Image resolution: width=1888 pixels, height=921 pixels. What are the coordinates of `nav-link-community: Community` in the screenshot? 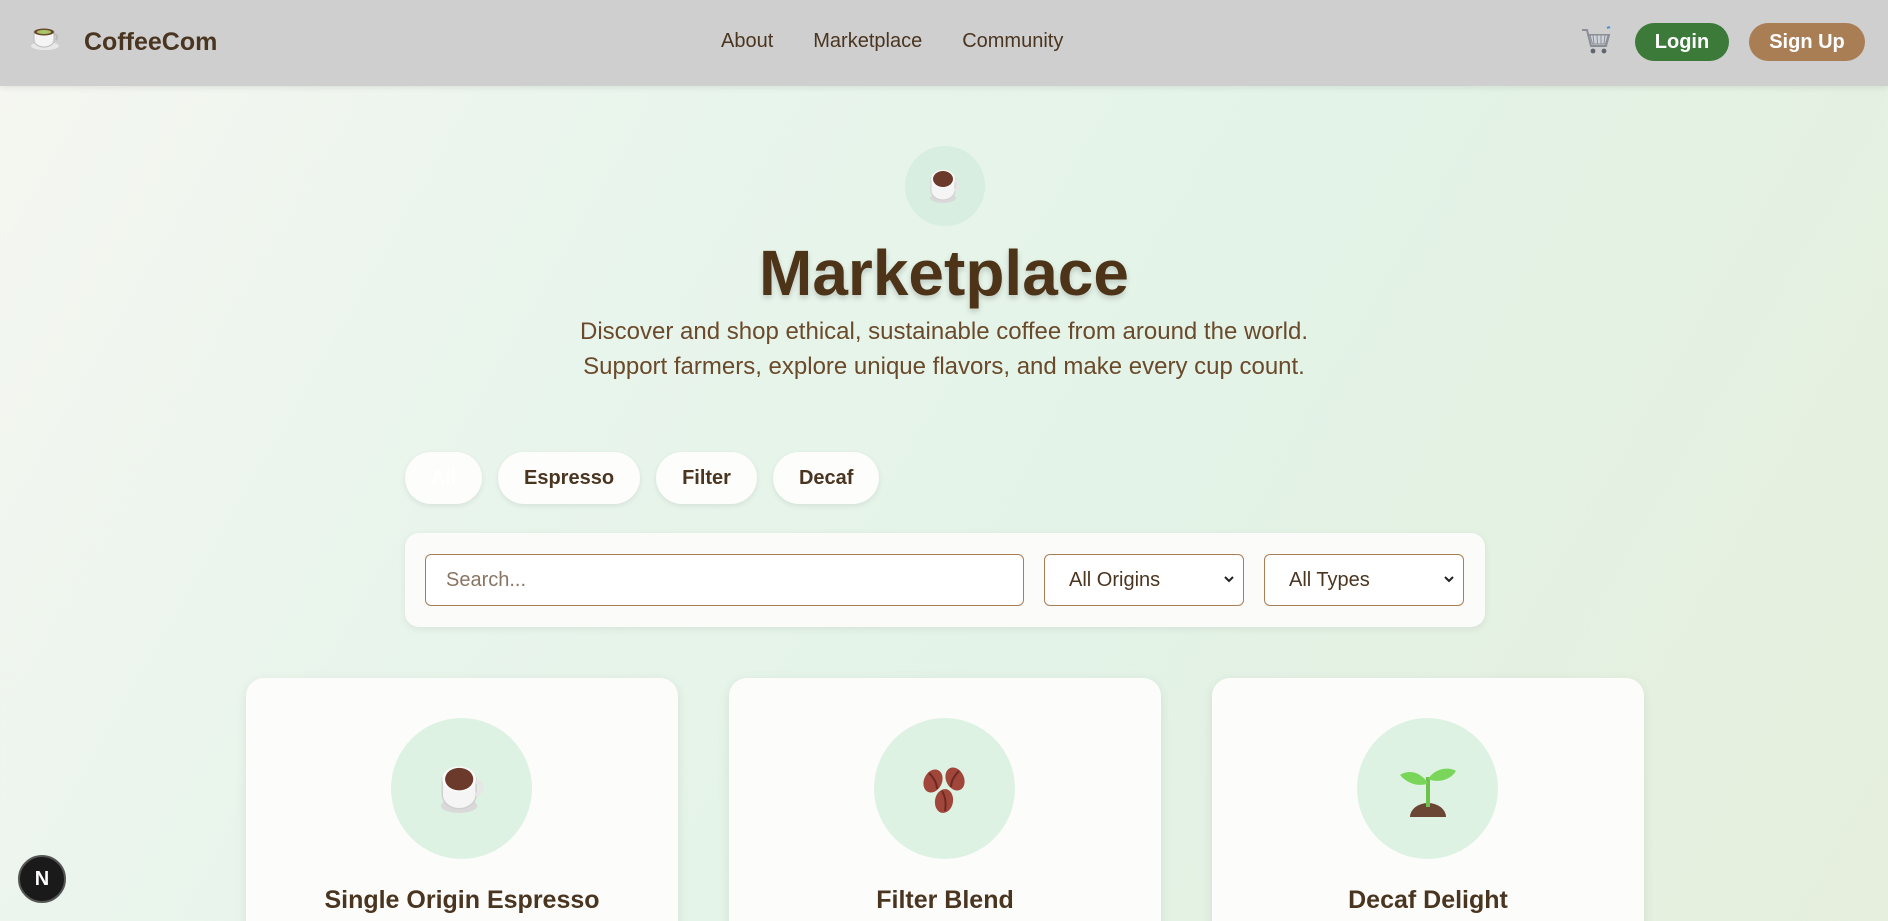 It's located at (1012, 41).